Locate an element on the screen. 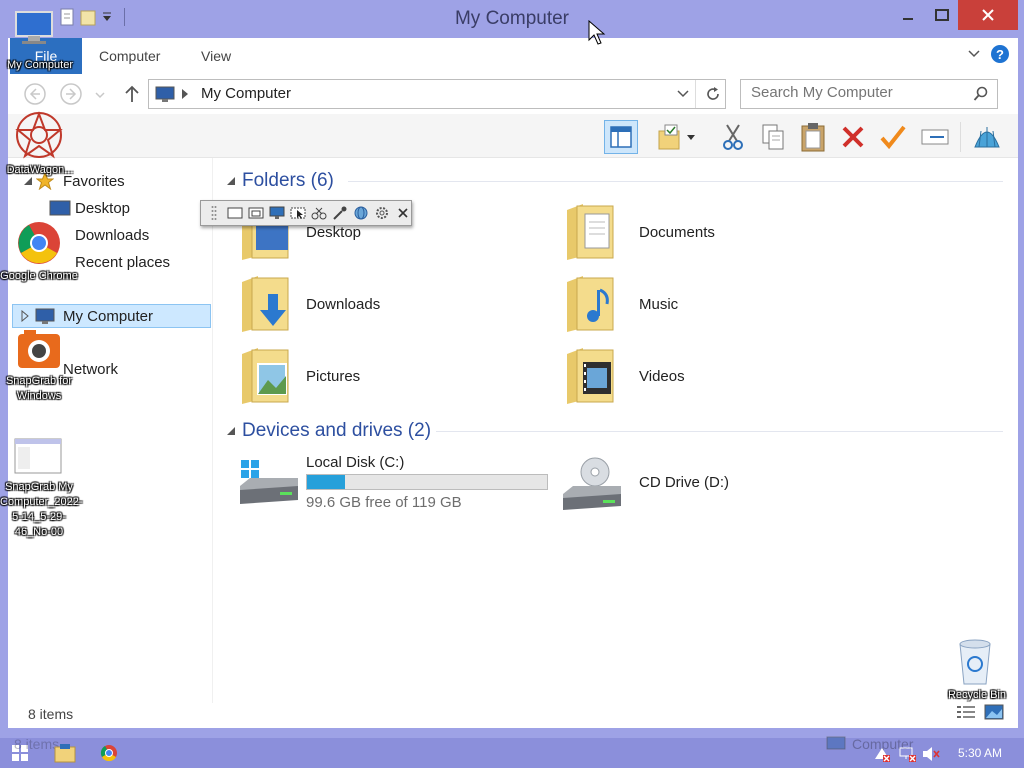 The image size is (1024, 768). back-button is located at coordinates (35, 94).